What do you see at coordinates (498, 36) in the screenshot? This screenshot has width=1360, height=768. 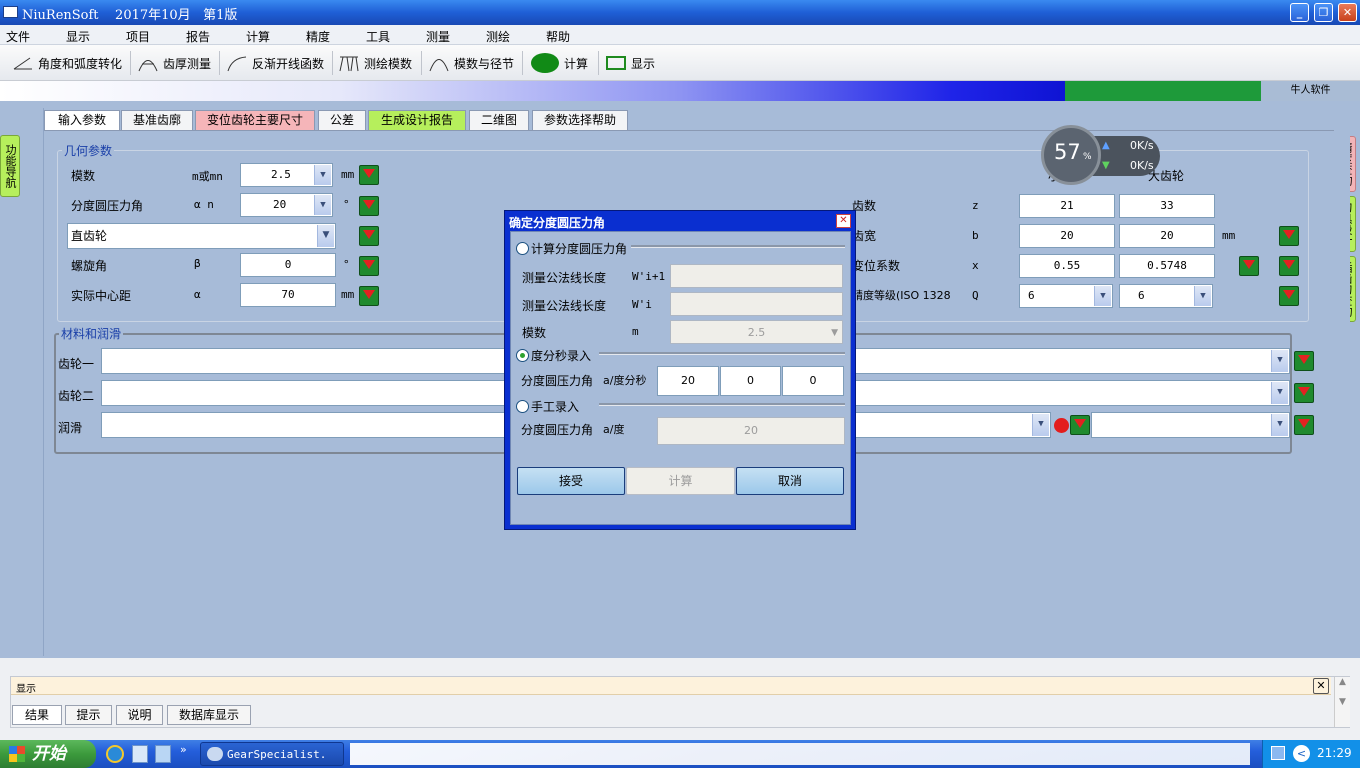 I see `menu-survey: 测绘` at bounding box center [498, 36].